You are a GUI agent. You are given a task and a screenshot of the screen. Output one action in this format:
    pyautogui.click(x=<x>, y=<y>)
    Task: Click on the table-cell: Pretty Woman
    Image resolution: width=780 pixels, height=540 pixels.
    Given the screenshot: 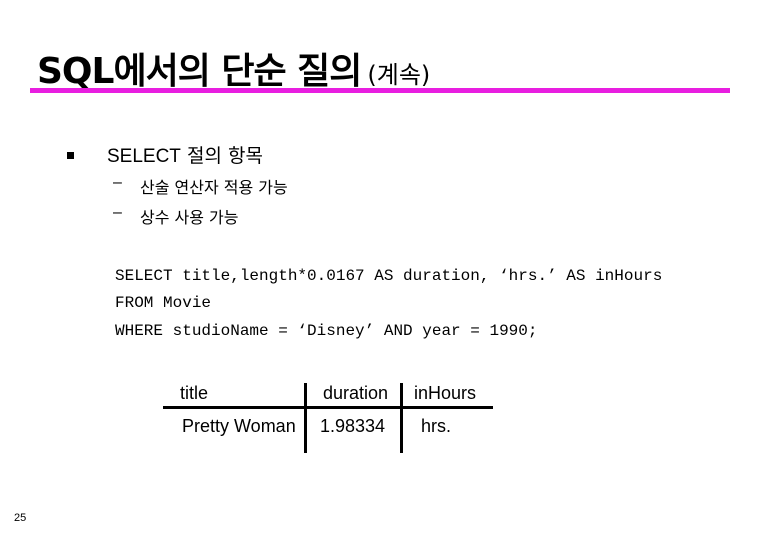 What is the action you would take?
    pyautogui.click(x=239, y=426)
    